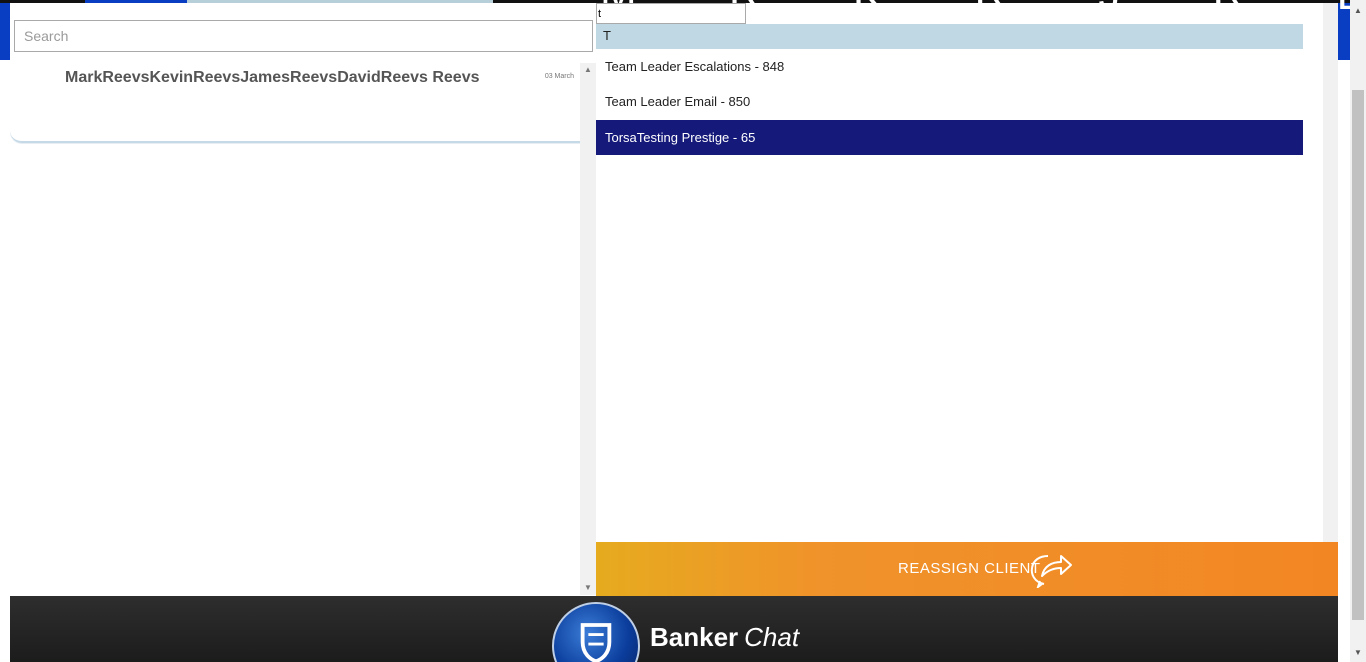 This screenshot has height=662, width=1366. I want to click on option-group-header: T, so click(949, 36).